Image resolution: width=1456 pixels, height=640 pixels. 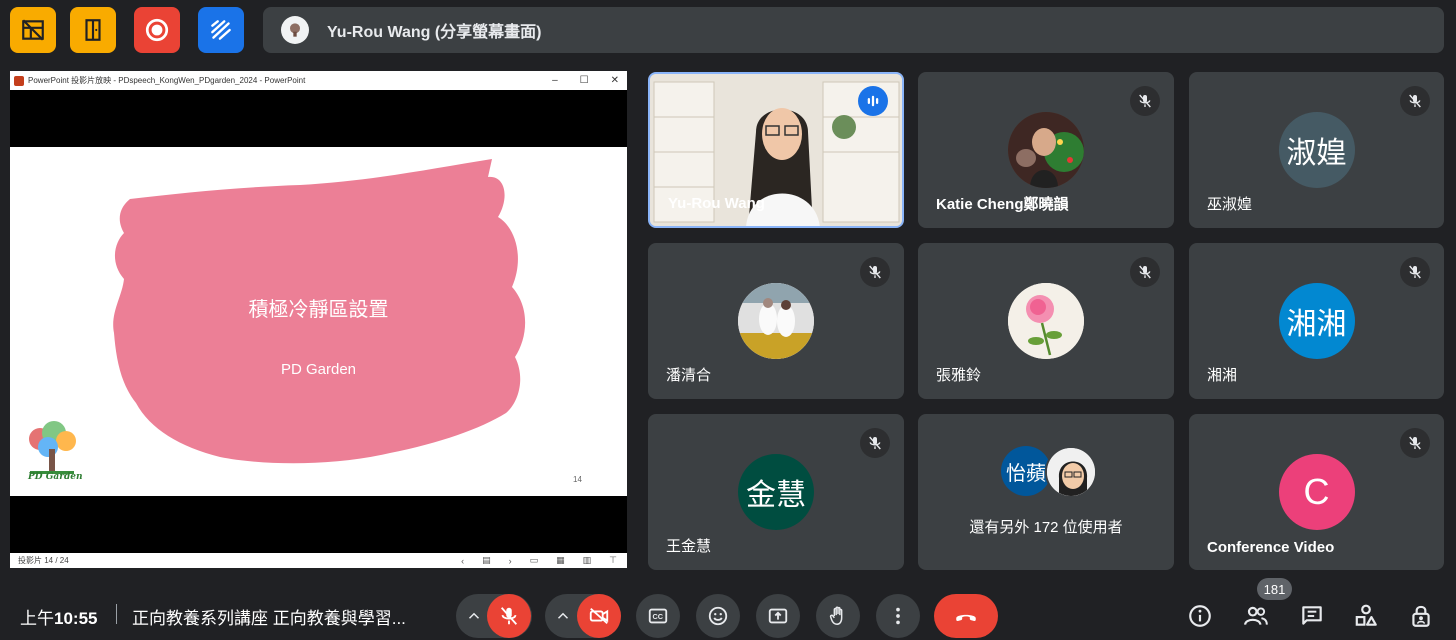 I want to click on activities-button, so click(x=1366, y=616).